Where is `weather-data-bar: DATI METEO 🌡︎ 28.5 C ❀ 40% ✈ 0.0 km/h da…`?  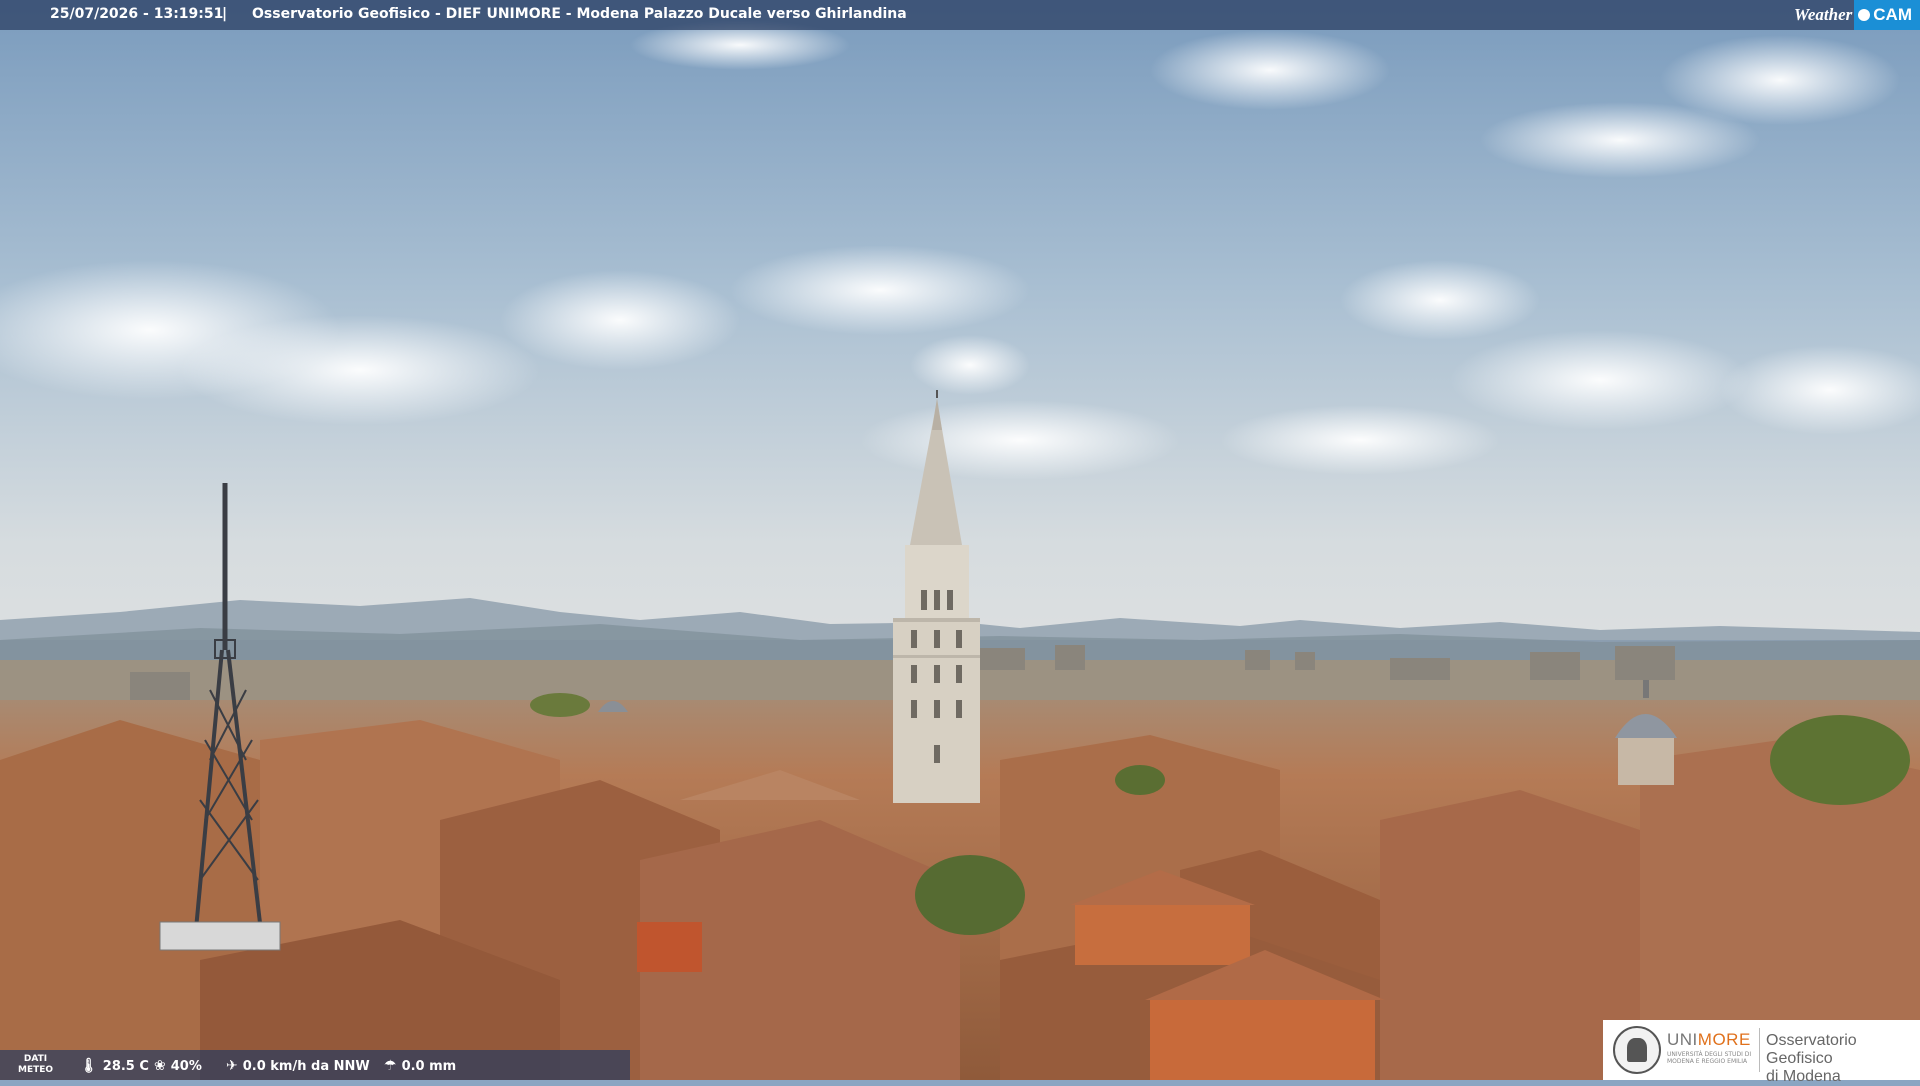 weather-data-bar: DATI METEO 🌡︎ 28.5 C ❀ 40% ✈ 0.0 km/h da… is located at coordinates (315, 1065).